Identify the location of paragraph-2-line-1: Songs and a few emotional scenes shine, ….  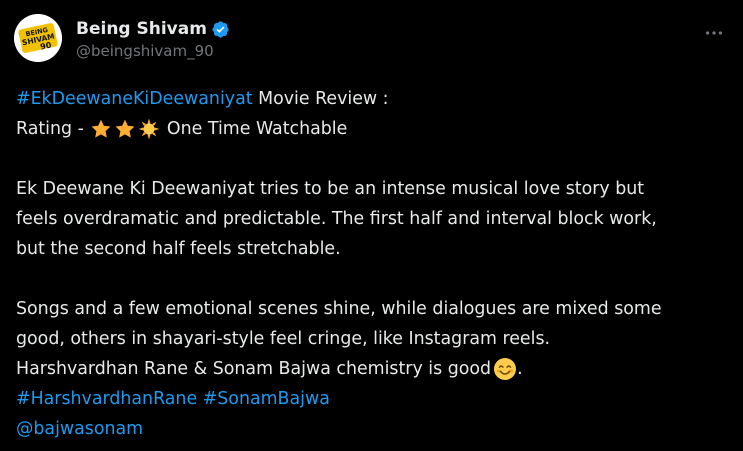
(339, 309).